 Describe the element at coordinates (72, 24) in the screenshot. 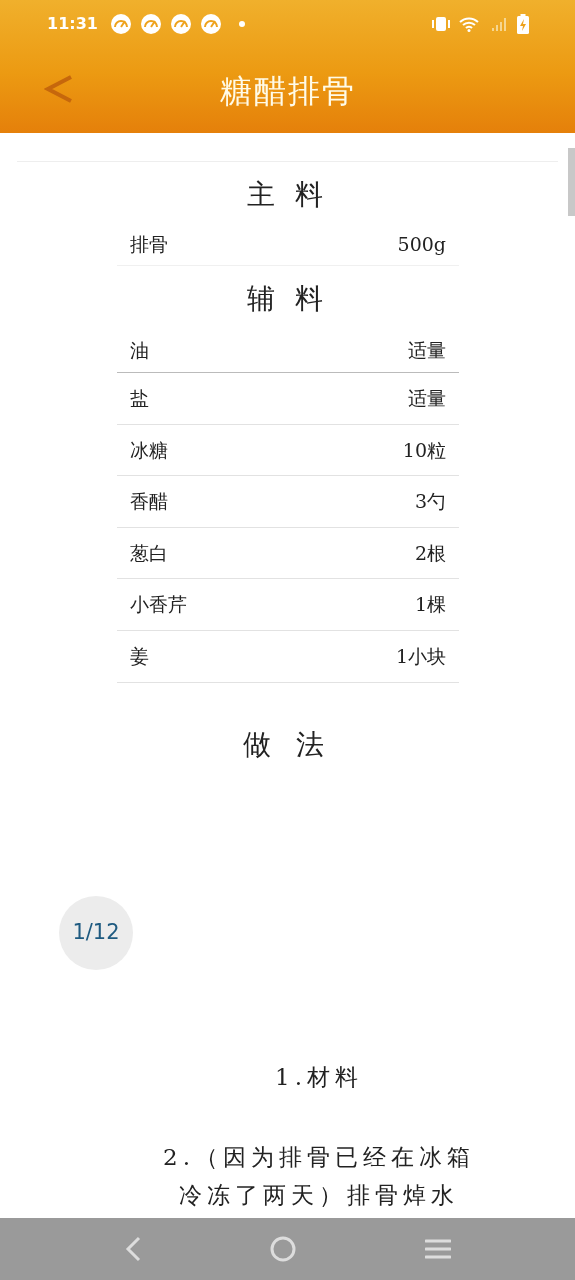

I see `clock-time: 11:31` at that location.